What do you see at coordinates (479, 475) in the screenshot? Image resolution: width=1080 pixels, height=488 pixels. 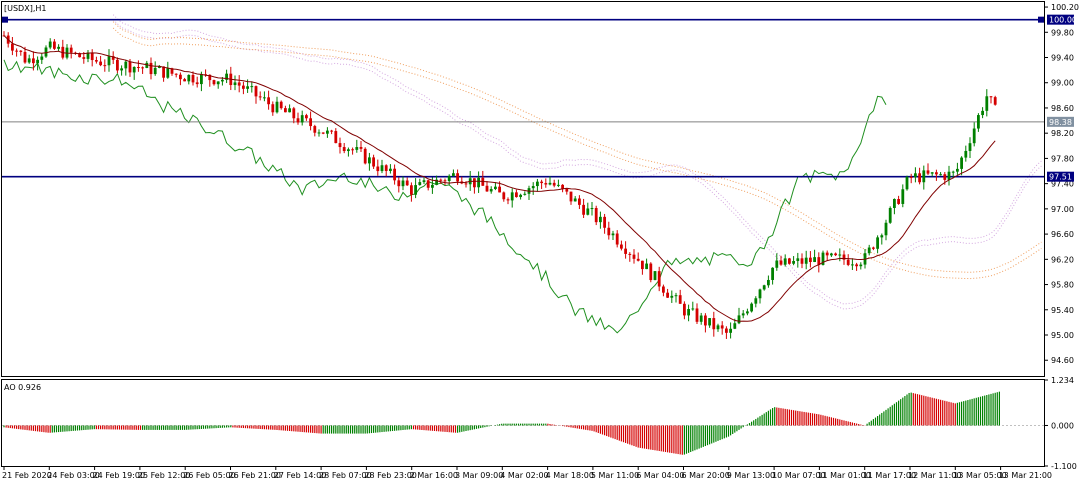 I see `time-tick-label: 3 Mar 09:00` at bounding box center [479, 475].